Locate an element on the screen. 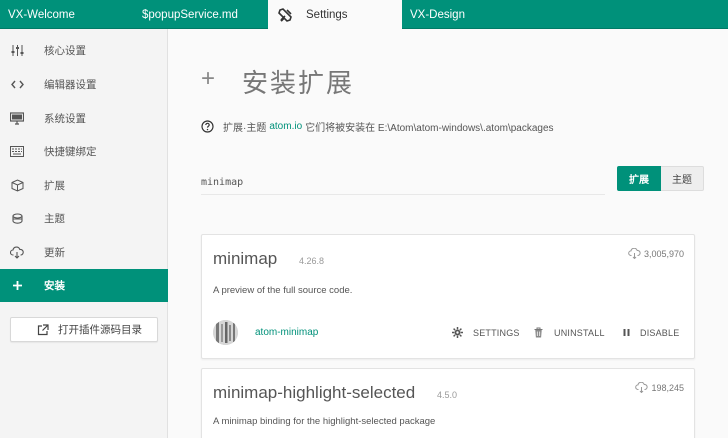  keyboard-icon is located at coordinates (17, 151).